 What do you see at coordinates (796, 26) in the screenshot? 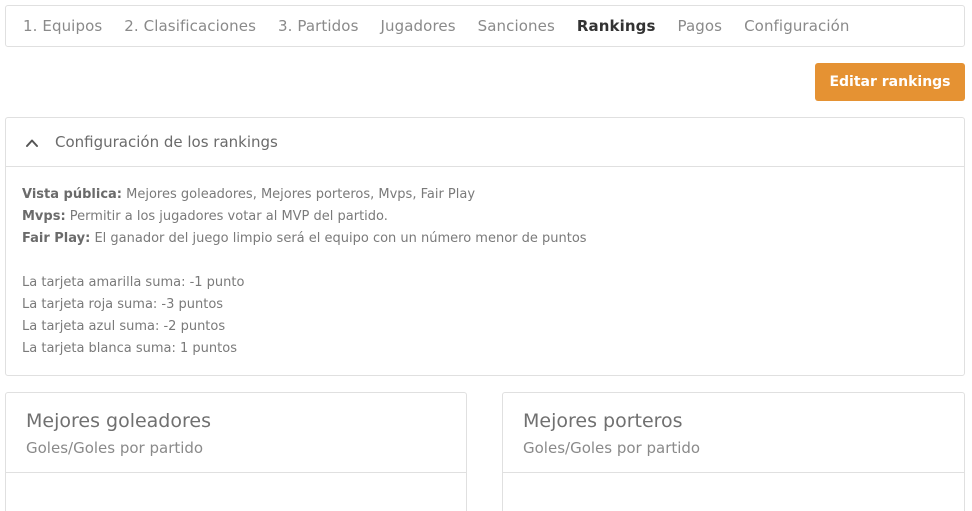
I see `tab-configuracion: Configuración` at bounding box center [796, 26].